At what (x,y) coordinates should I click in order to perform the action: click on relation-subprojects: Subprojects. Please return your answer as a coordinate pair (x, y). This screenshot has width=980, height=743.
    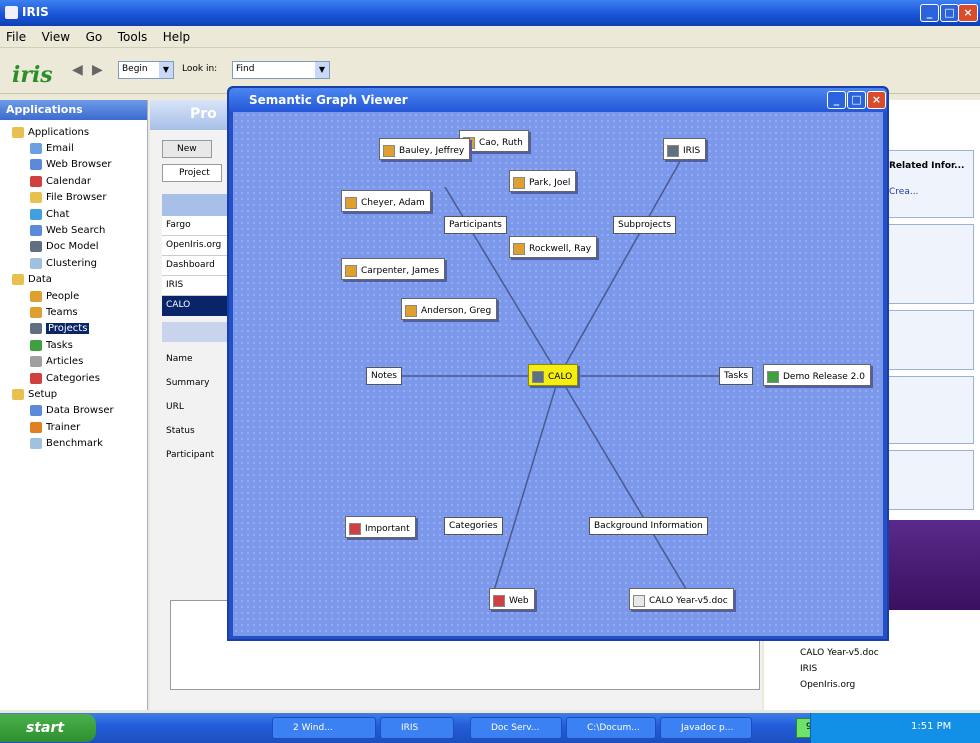
    Looking at the image, I should click on (645, 225).